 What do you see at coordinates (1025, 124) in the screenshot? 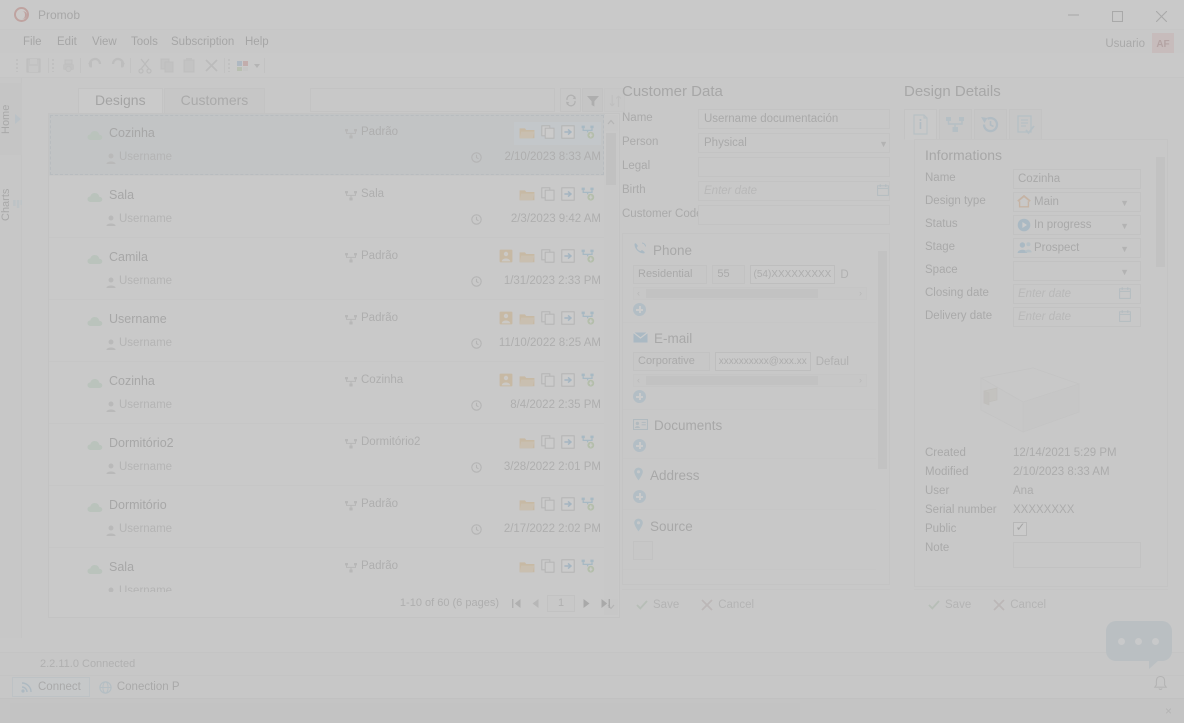
I see `checklist-tab` at bounding box center [1025, 124].